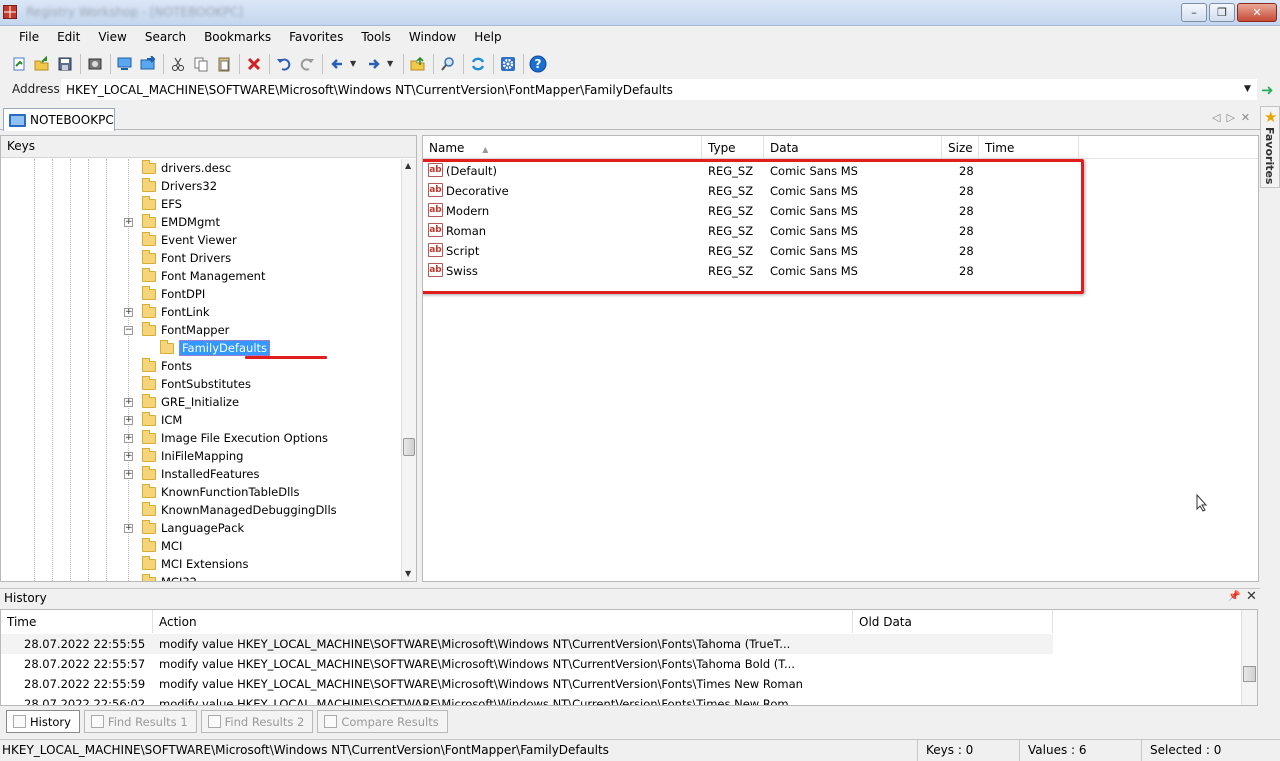 This screenshot has width=1280, height=761. I want to click on forward-icon, so click(374, 64).